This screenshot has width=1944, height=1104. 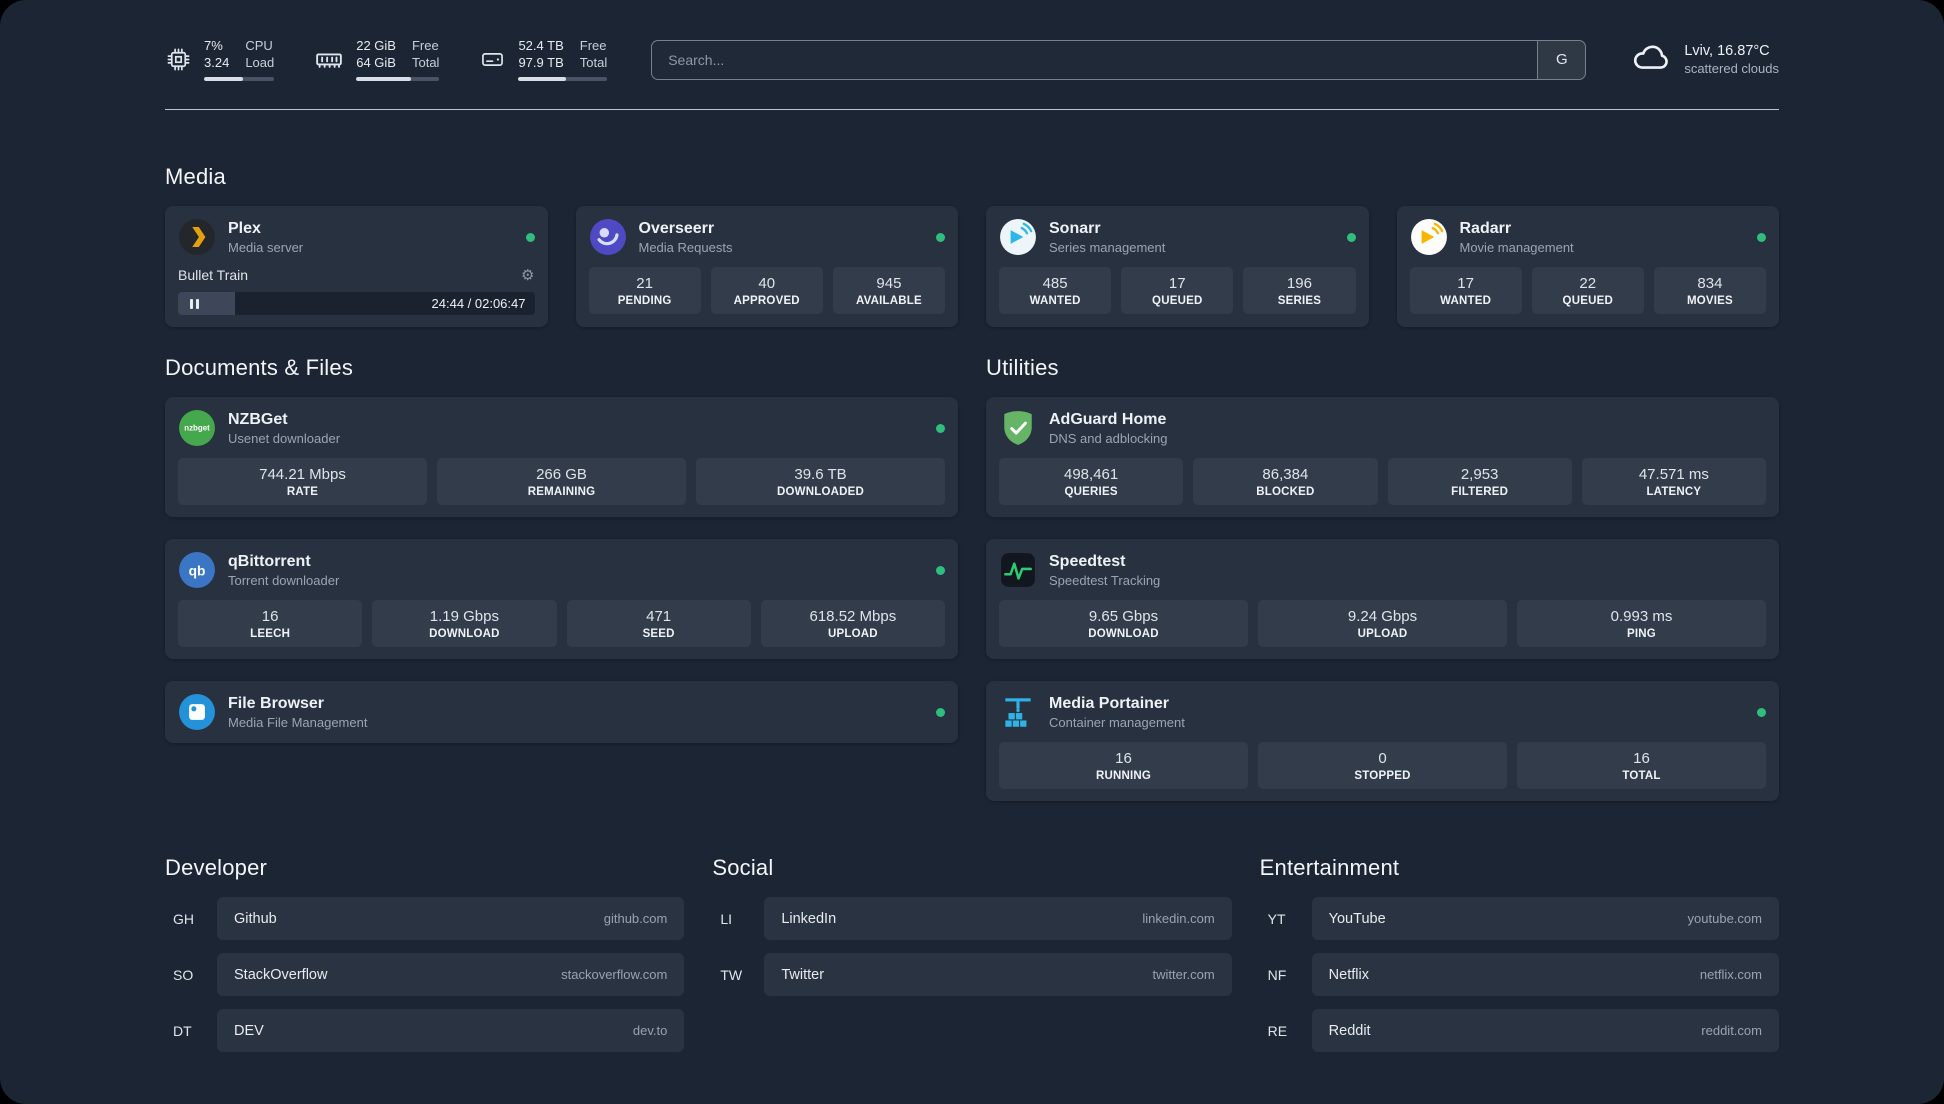 I want to click on service-description: Media File Management, so click(x=298, y=722).